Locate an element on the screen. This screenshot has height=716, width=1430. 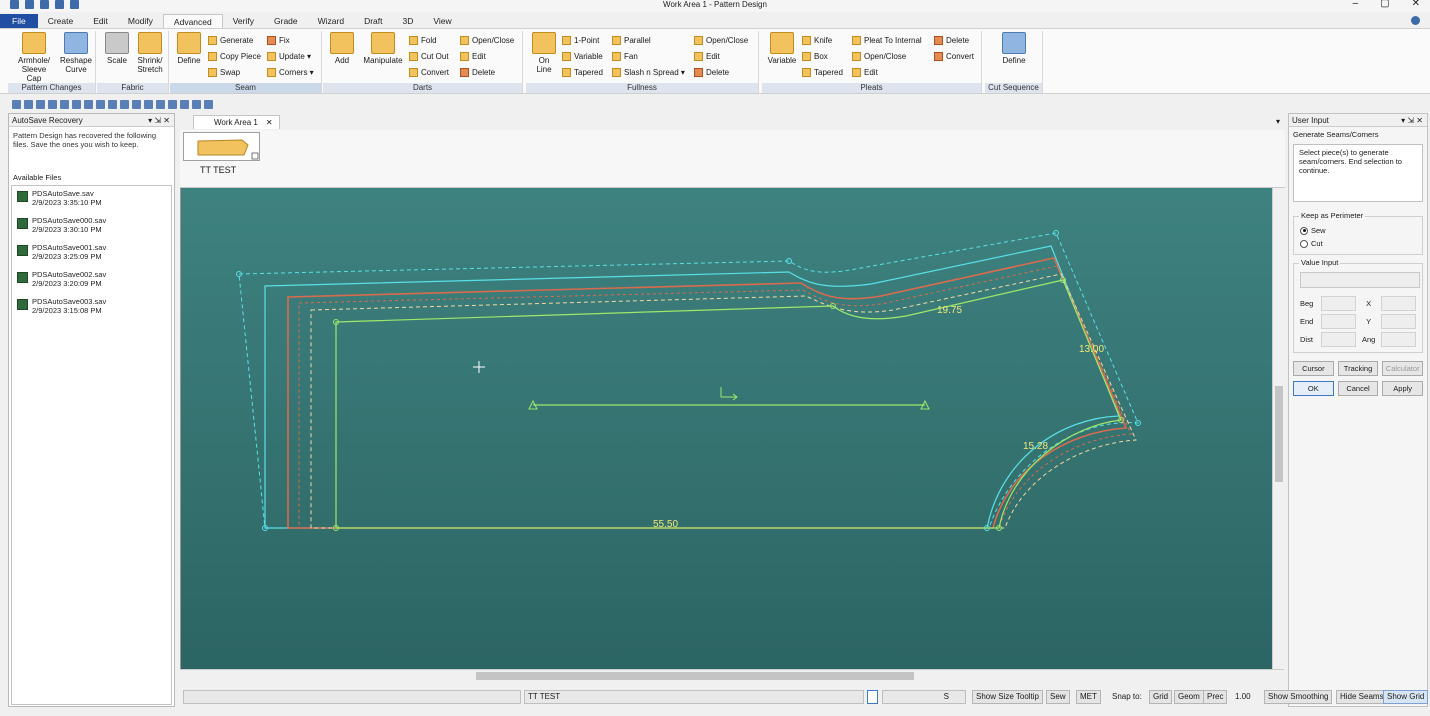
scale-button: Scale is located at coordinates (117, 48).